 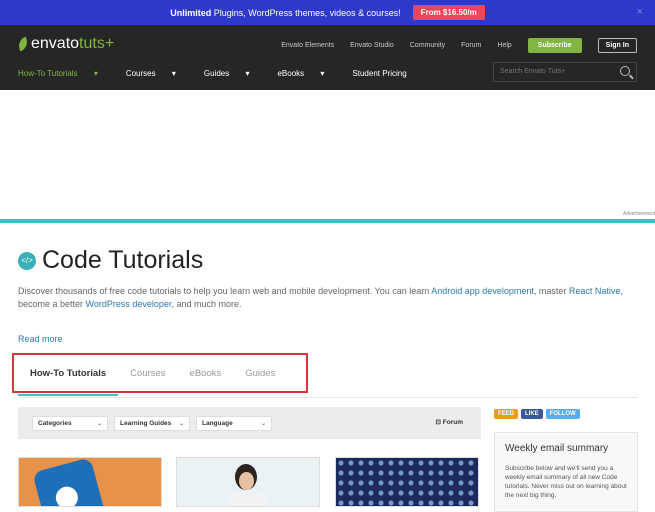 What do you see at coordinates (147, 373) in the screenshot?
I see `tab-courses: Courses` at bounding box center [147, 373].